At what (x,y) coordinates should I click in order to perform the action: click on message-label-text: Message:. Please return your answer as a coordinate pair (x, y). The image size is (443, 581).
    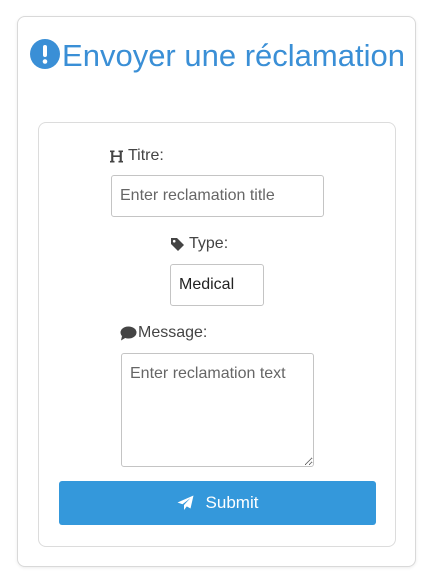
    Looking at the image, I should click on (173, 332).